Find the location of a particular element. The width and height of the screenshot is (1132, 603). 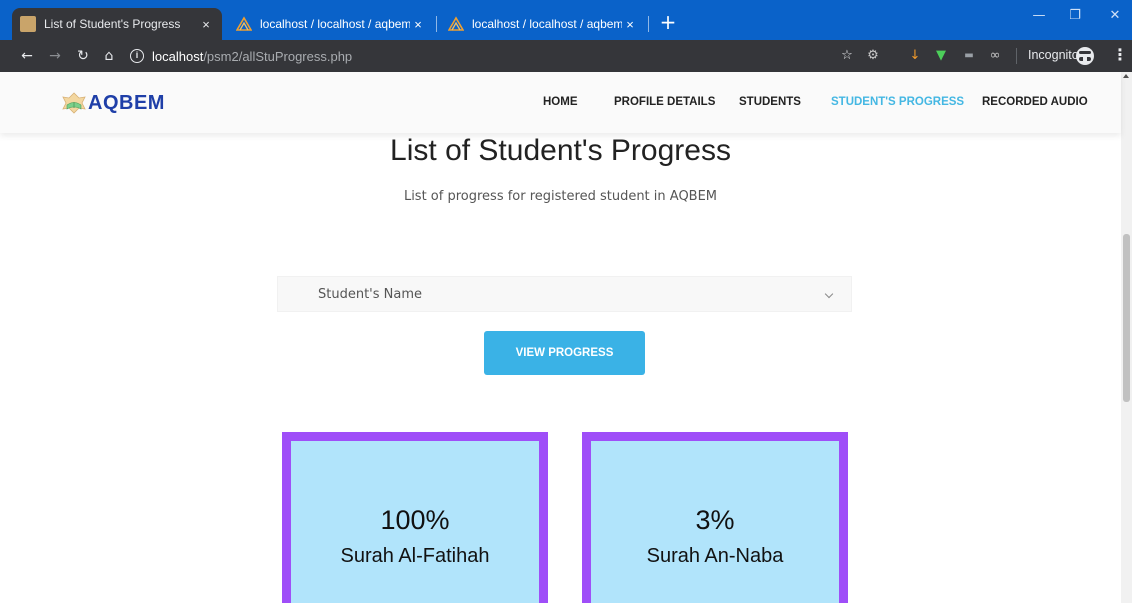

browser-tab-active: List of Student's Progress × is located at coordinates (117, 24).